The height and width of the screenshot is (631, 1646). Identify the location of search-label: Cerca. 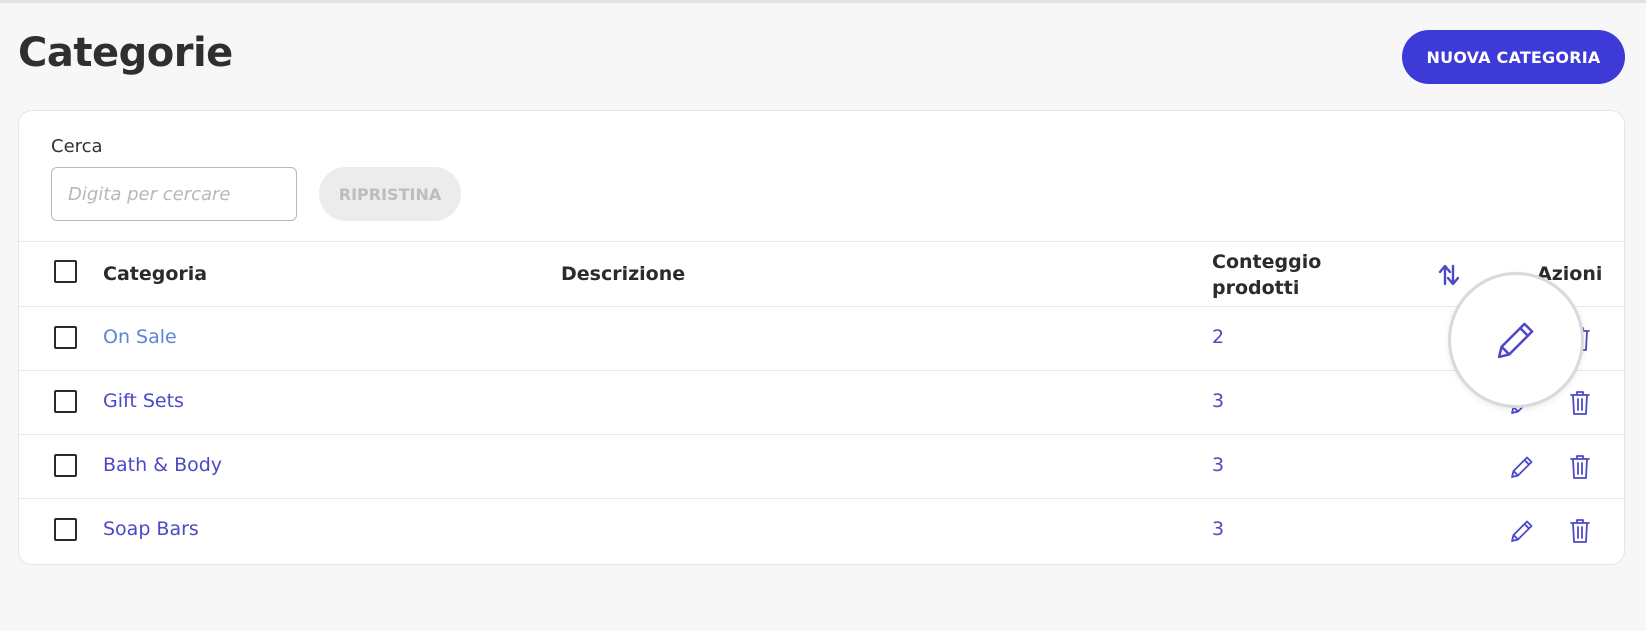
(77, 146).